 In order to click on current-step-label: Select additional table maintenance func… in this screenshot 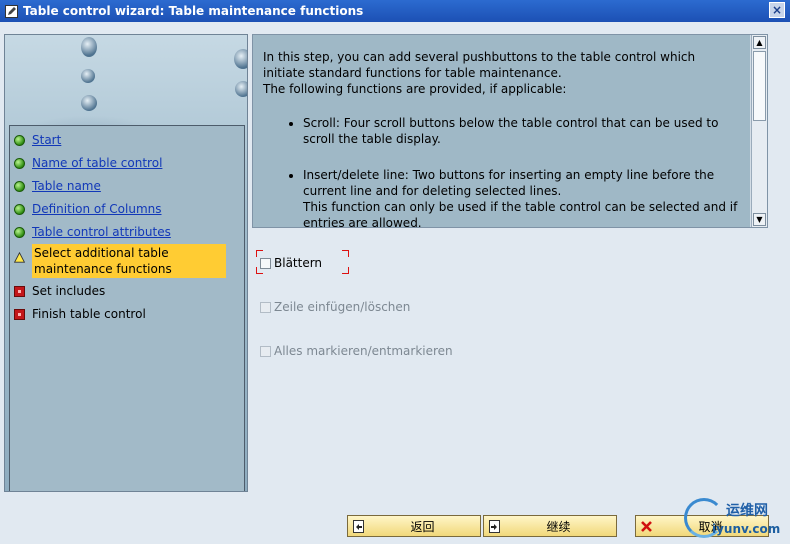, I will do `click(129, 261)`.